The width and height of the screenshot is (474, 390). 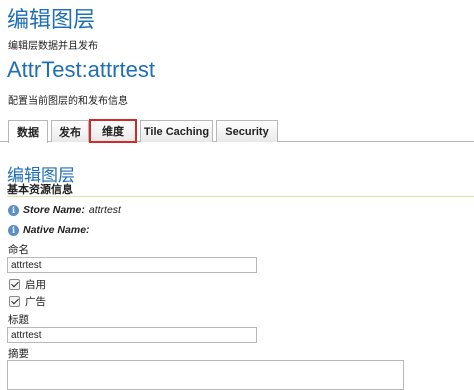 I want to click on page-title: 编辑图层, so click(x=51, y=19).